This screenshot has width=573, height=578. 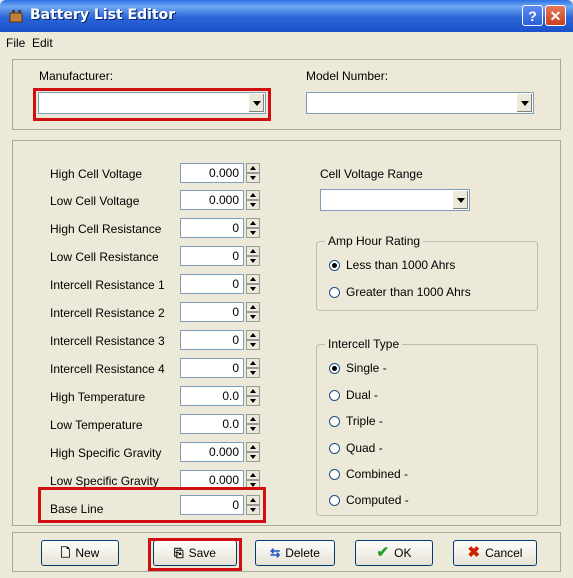 I want to click on new-button: 🗋 New, so click(x=80, y=553).